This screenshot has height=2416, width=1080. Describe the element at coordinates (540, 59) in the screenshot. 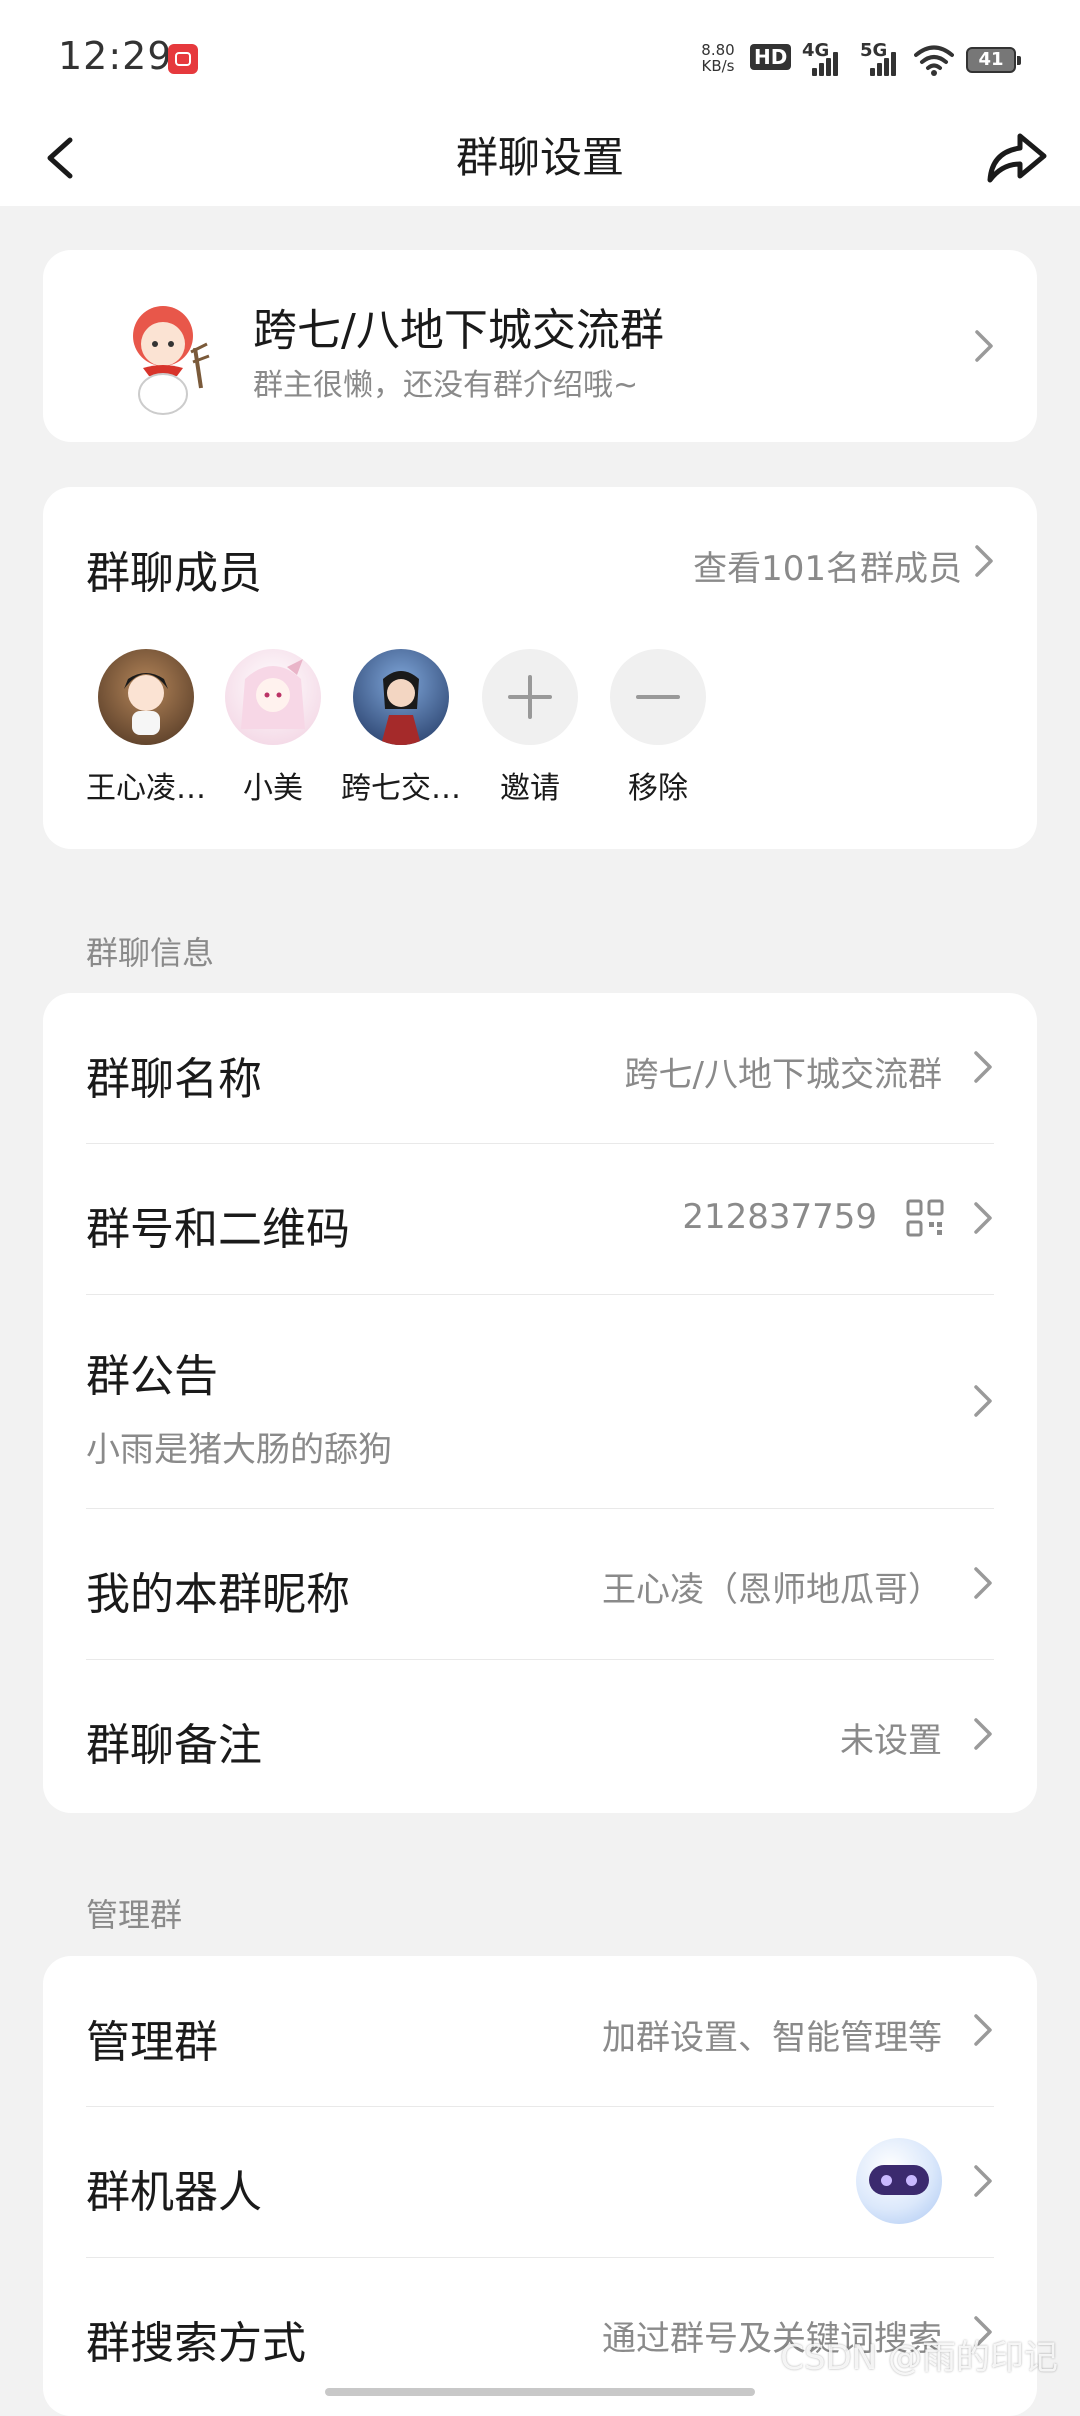

I see `status-bar: 12:29 8.80 KB/s HD 4G 5G 41` at that location.